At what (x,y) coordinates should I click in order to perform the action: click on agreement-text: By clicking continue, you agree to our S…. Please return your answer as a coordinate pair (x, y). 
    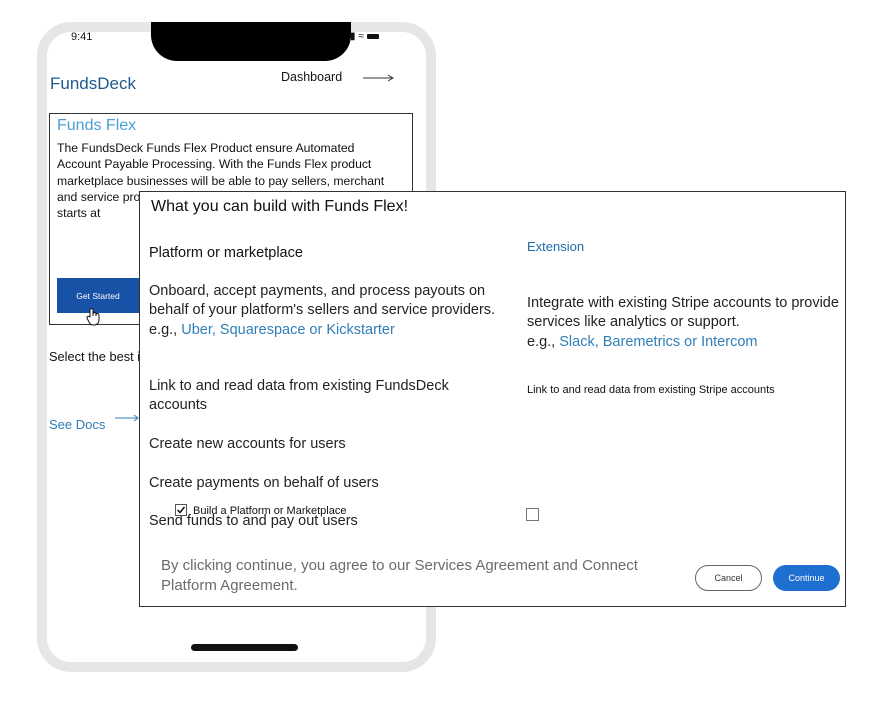
    Looking at the image, I should click on (399, 575).